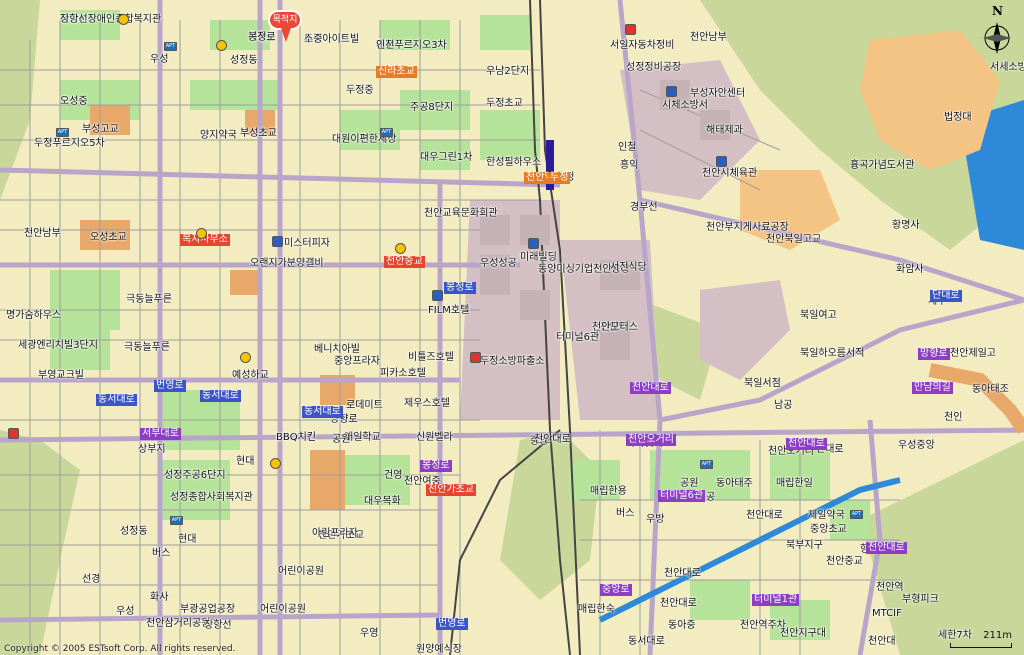 The height and width of the screenshot is (655, 1024). Describe the element at coordinates (882, 641) in the screenshot. I see `place-label: 천안대` at that location.